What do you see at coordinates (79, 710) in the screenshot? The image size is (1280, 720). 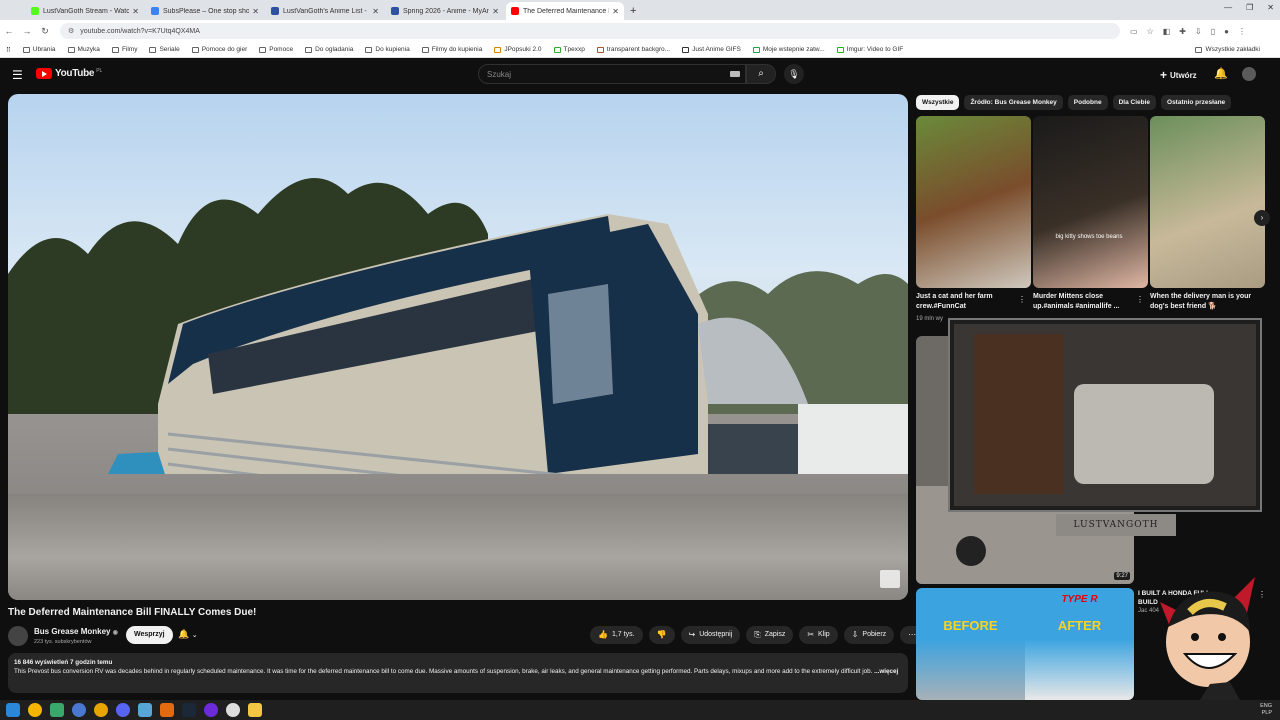 I see `browser-app-icon` at bounding box center [79, 710].